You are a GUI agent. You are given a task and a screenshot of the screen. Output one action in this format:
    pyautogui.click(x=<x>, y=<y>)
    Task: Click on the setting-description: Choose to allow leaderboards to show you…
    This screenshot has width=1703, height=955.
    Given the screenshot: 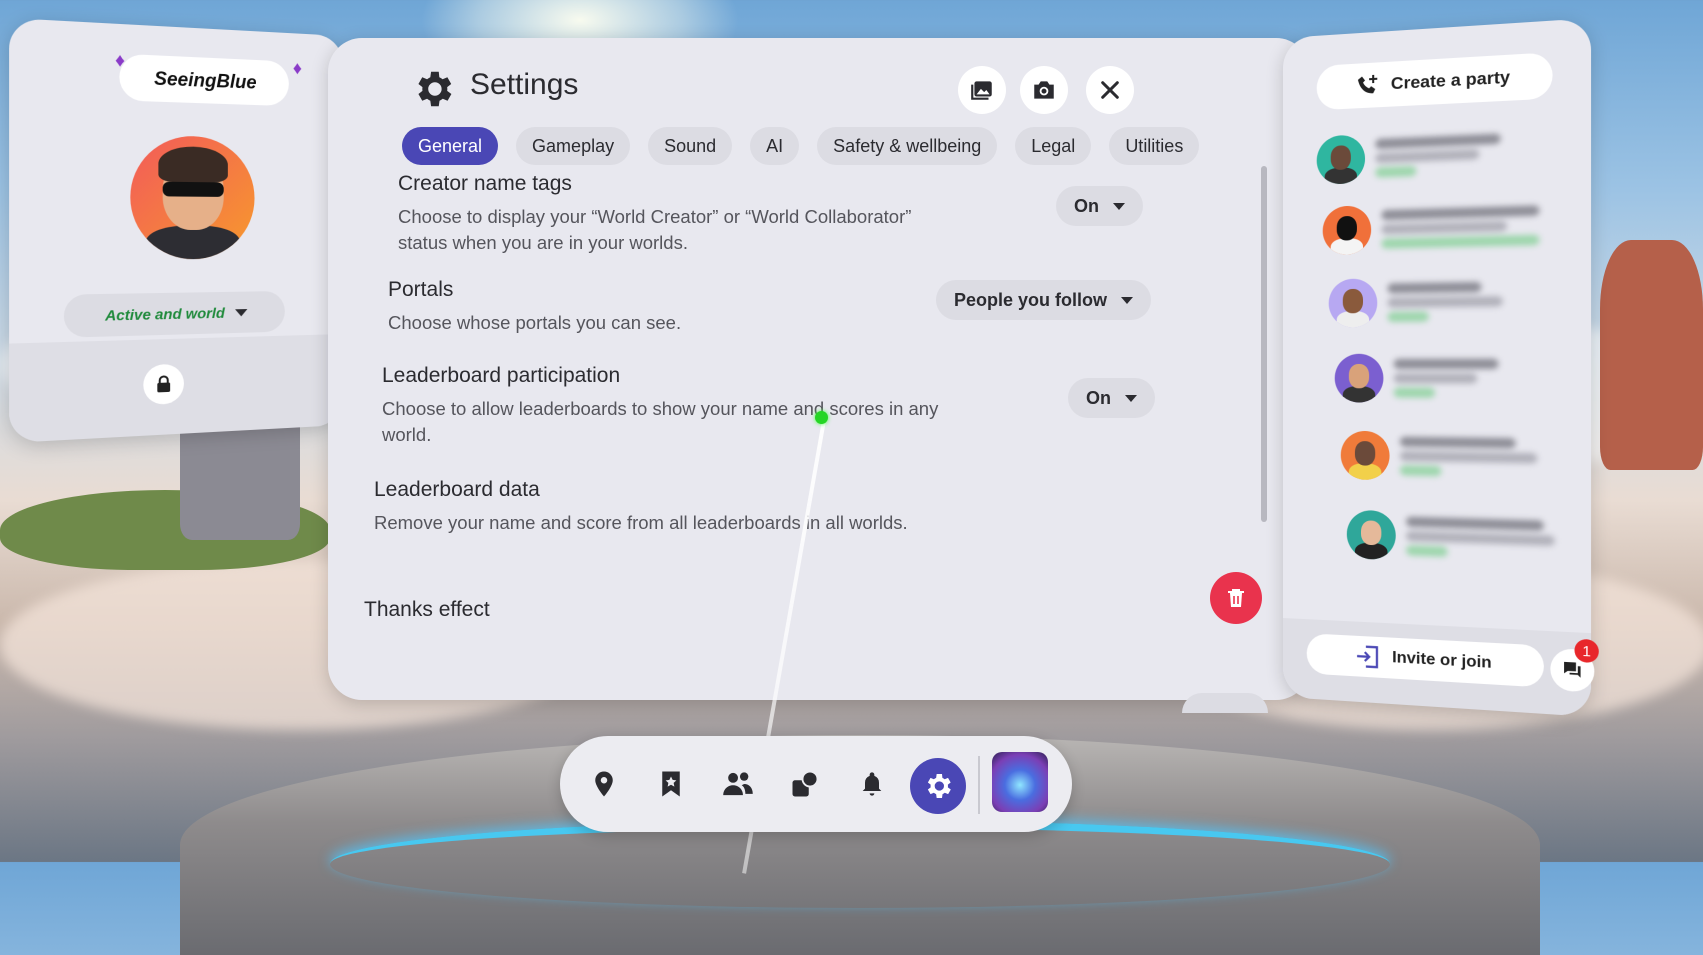 What is the action you would take?
    pyautogui.click(x=660, y=421)
    